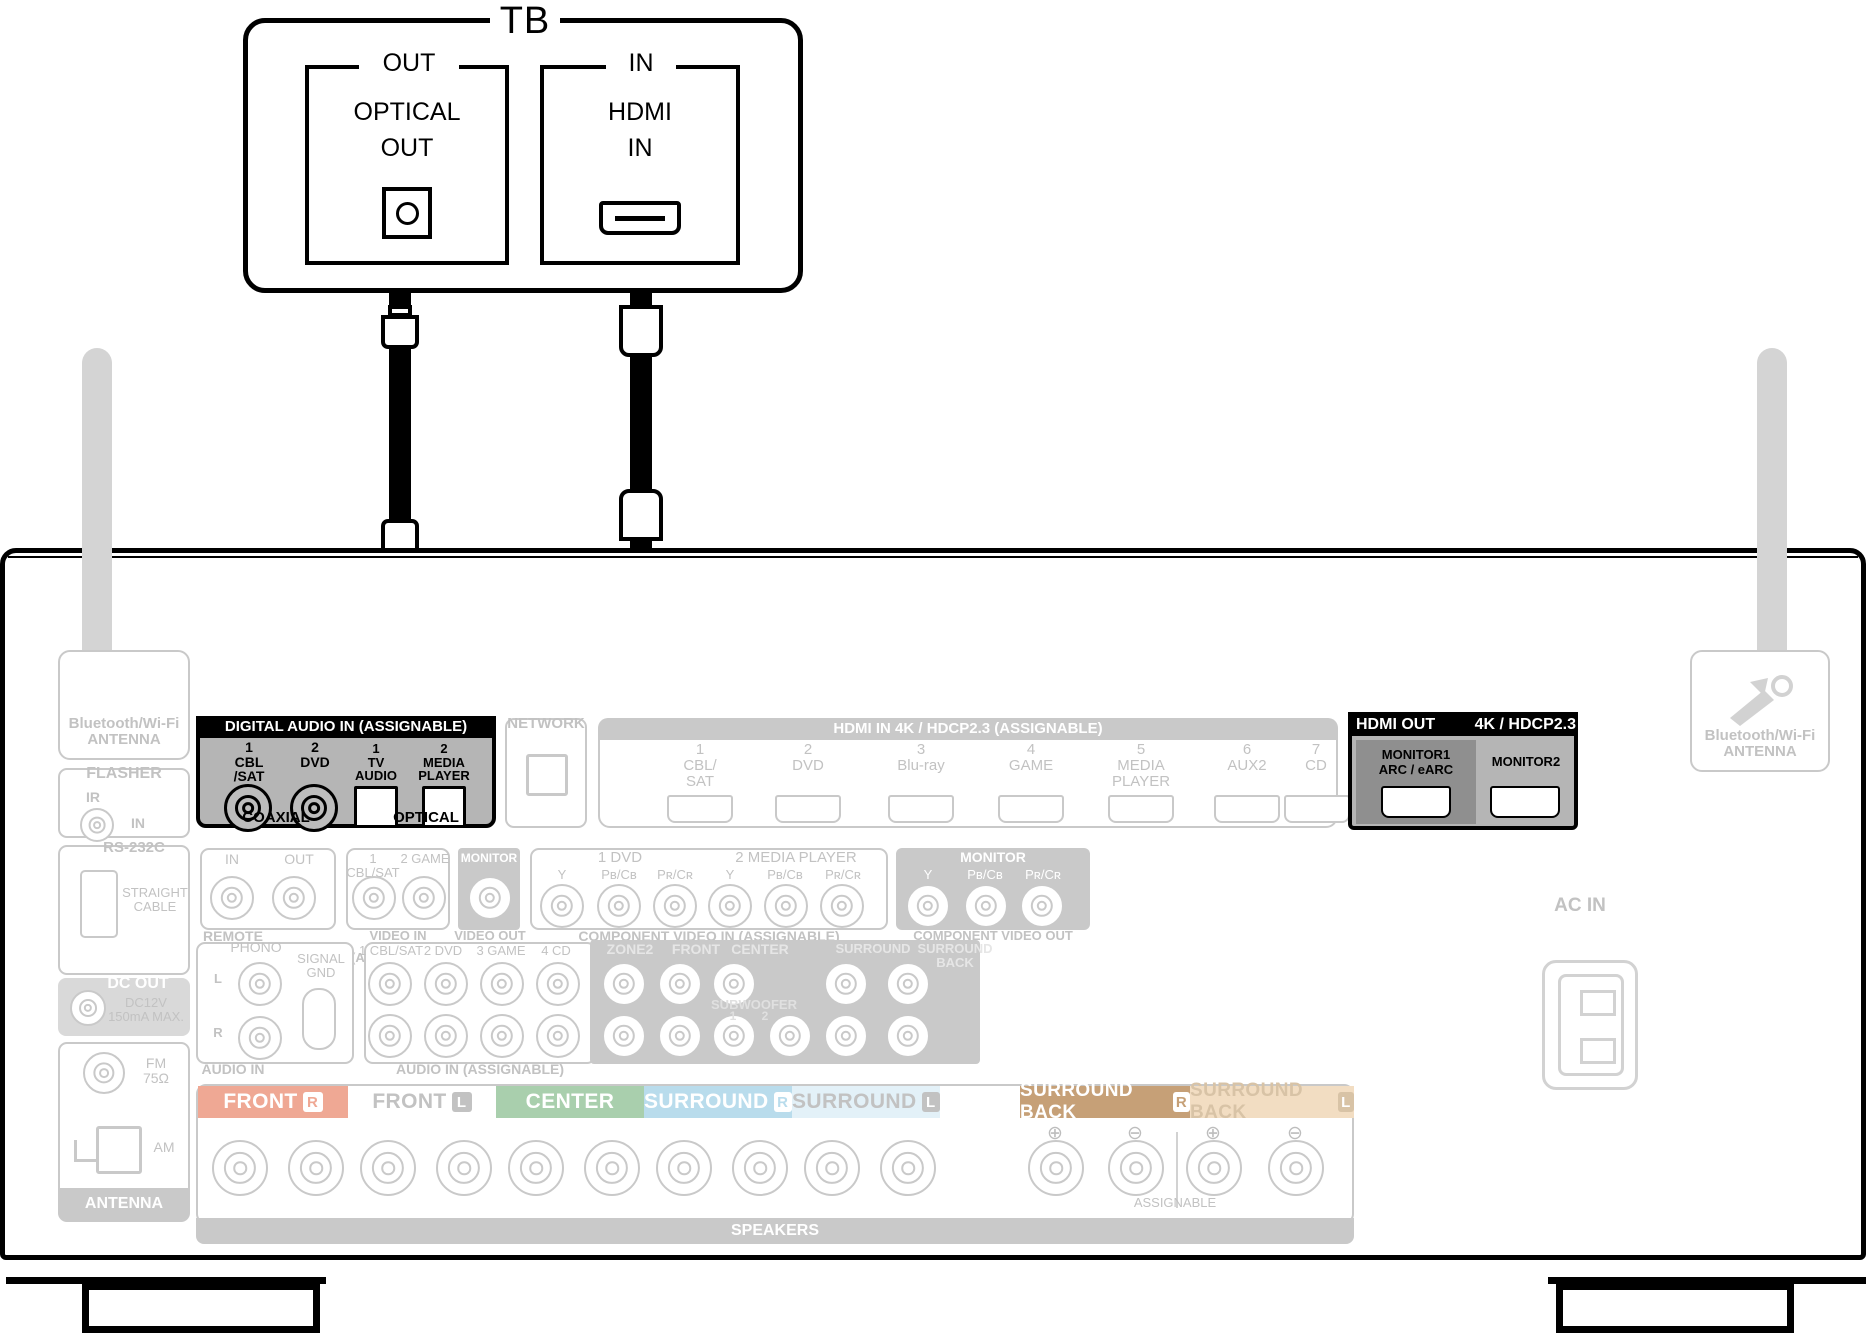  Describe the element at coordinates (1246, 1101) in the screenshot. I see `speaker-band-surround-back-l-name: SURROUND BACK` at that location.